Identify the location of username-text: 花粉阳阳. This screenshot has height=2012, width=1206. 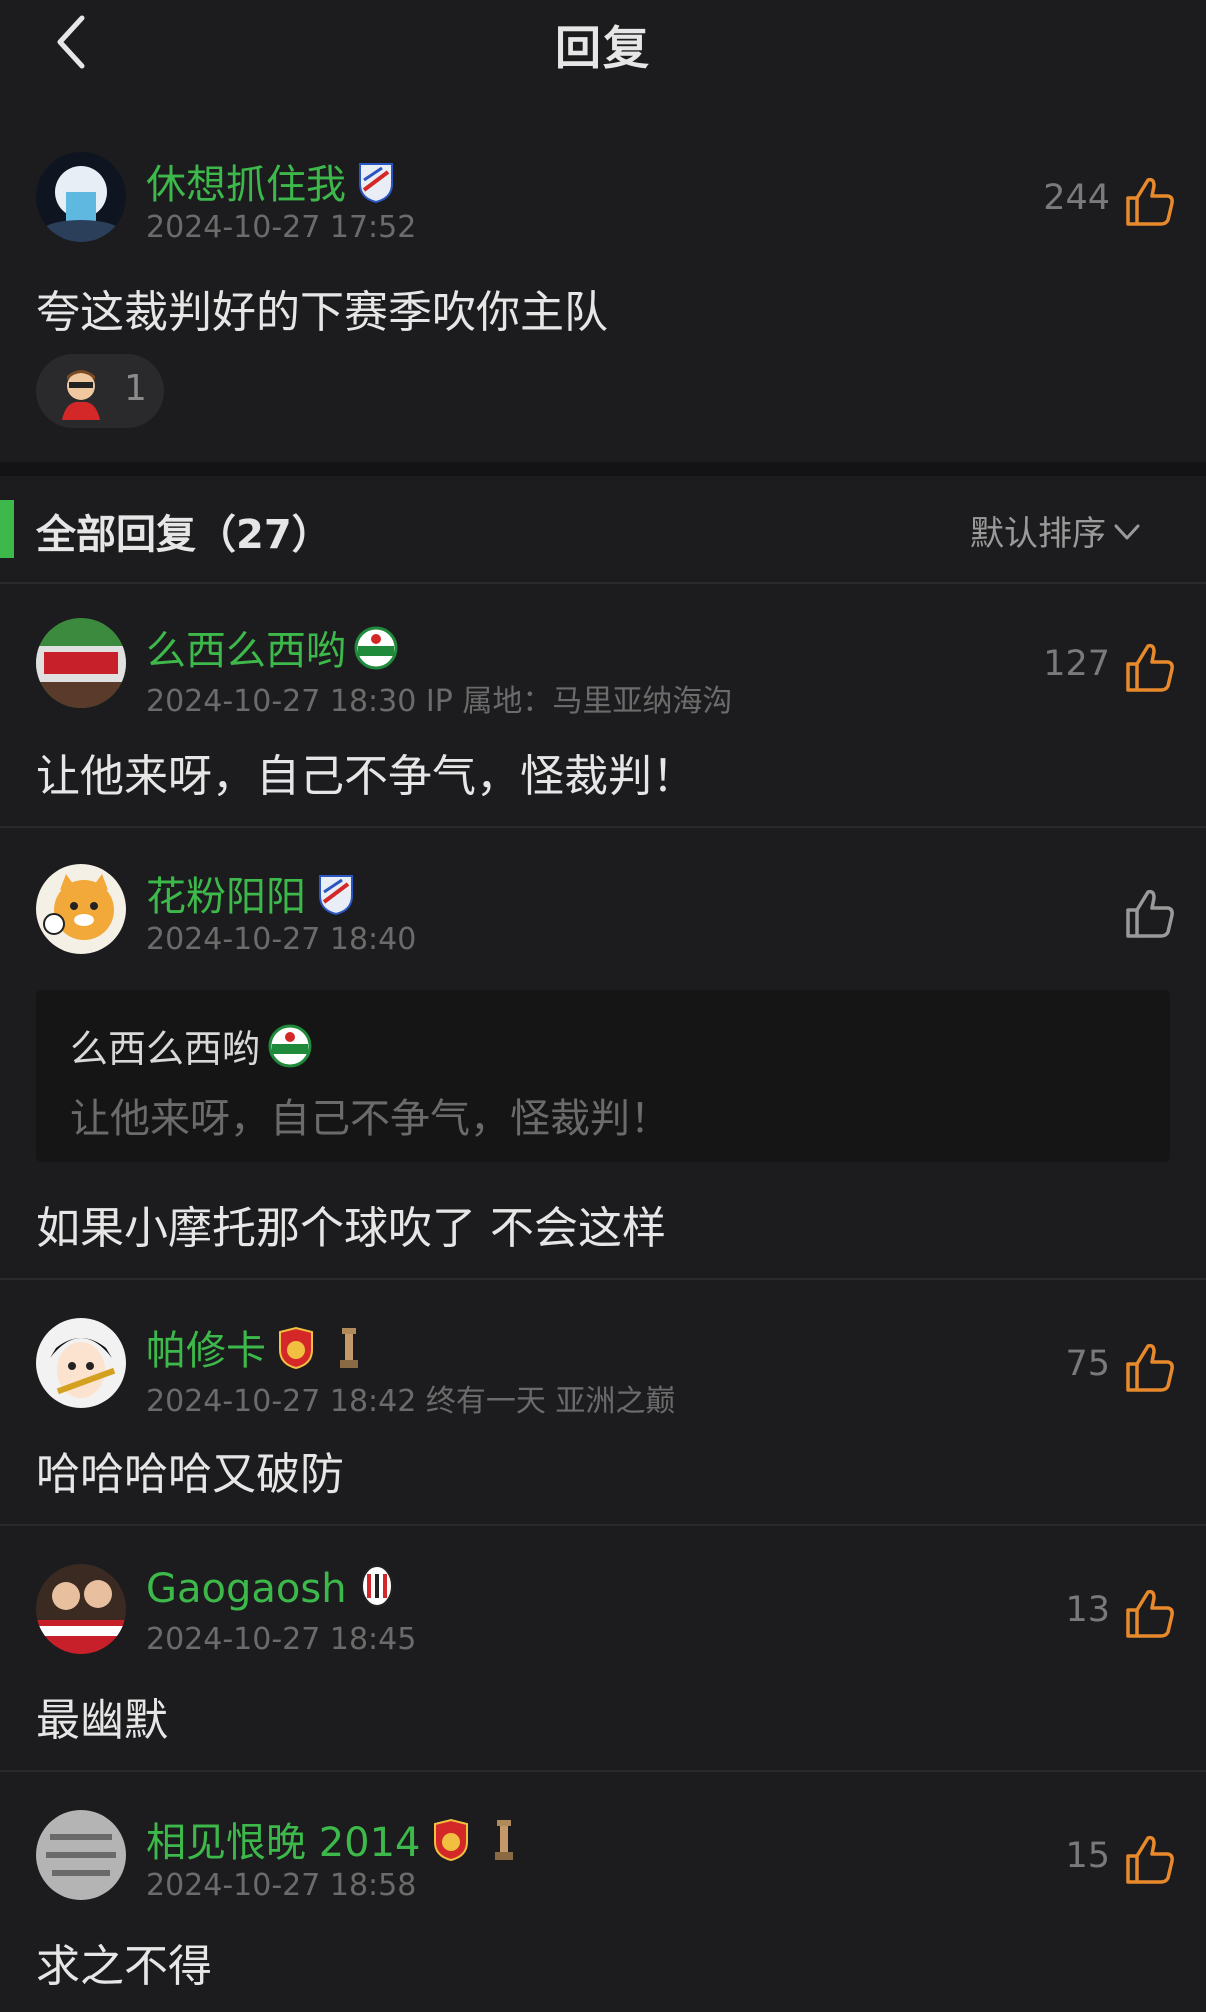
(226, 897).